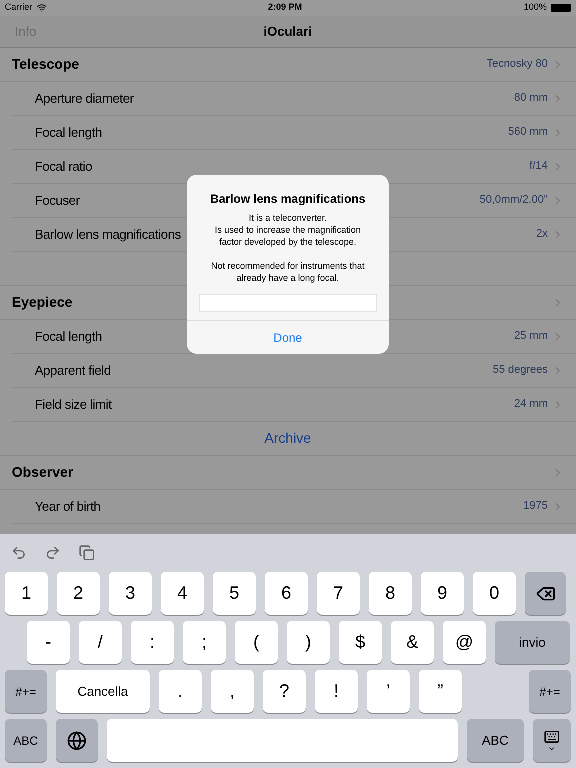 This screenshot has width=576, height=768. Describe the element at coordinates (288, 473) in the screenshot. I see `section-header: Observer` at that location.